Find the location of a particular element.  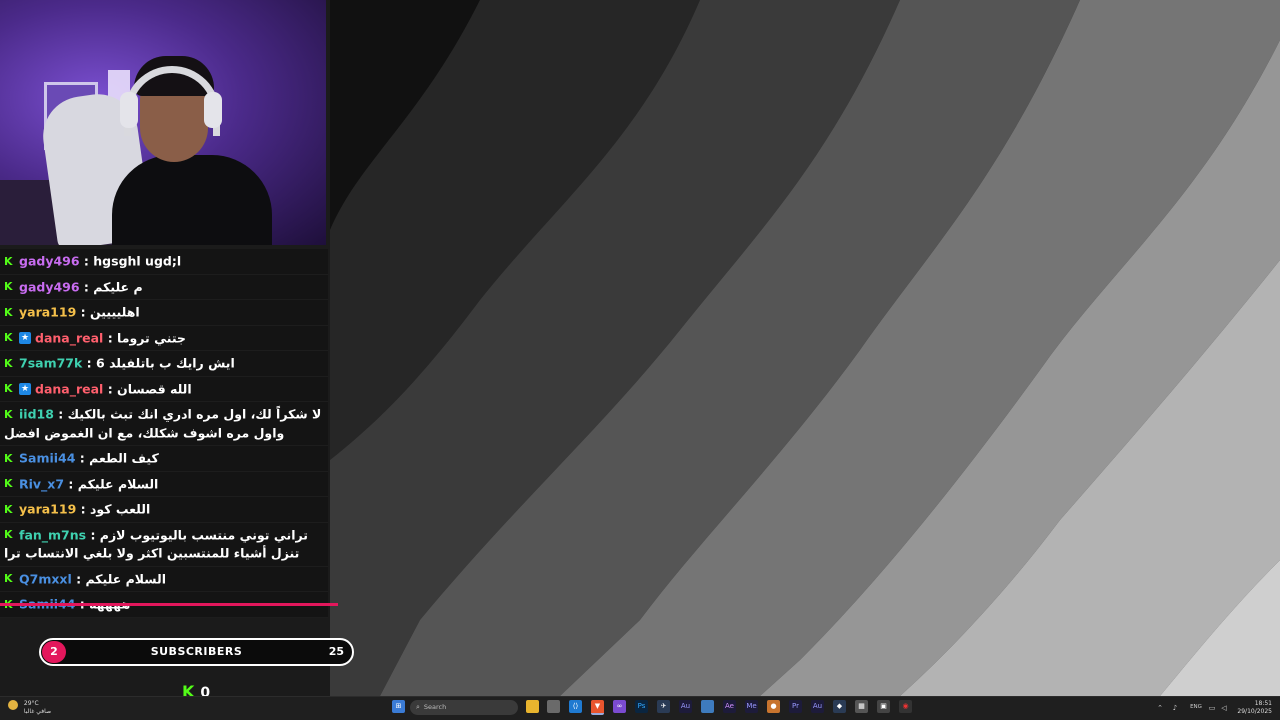

brave-browser-icon: ▼ is located at coordinates (597, 707).